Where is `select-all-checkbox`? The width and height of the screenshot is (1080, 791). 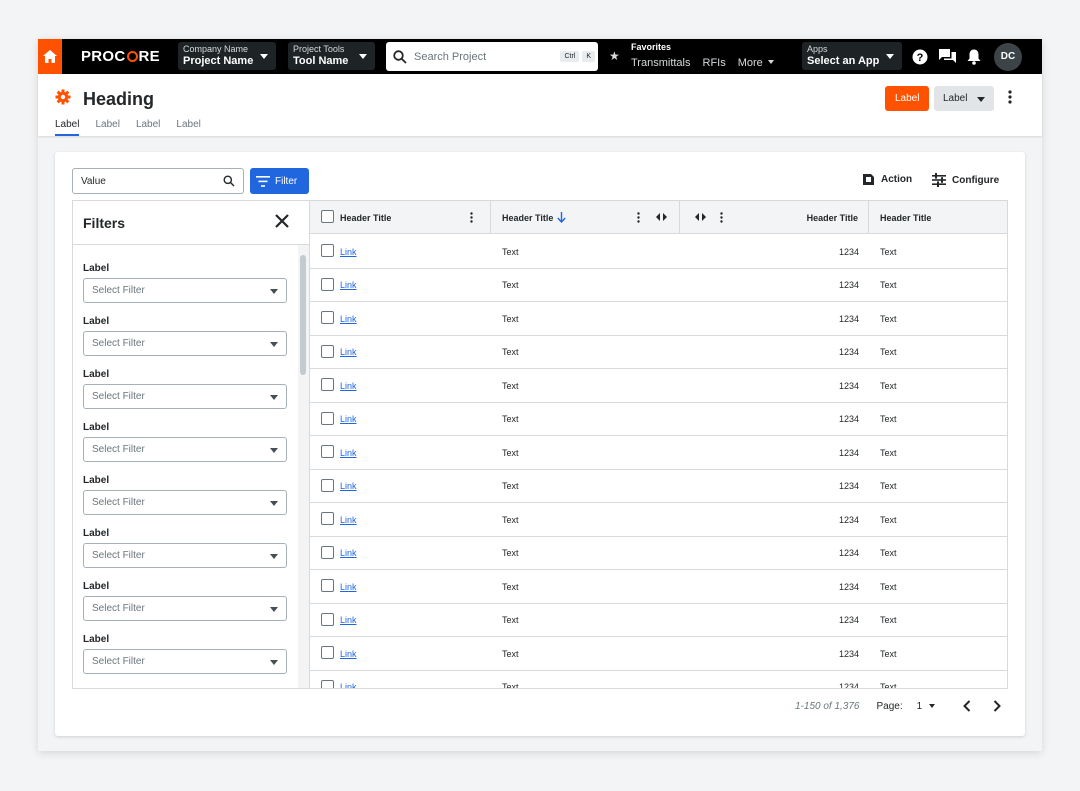 select-all-checkbox is located at coordinates (327, 216).